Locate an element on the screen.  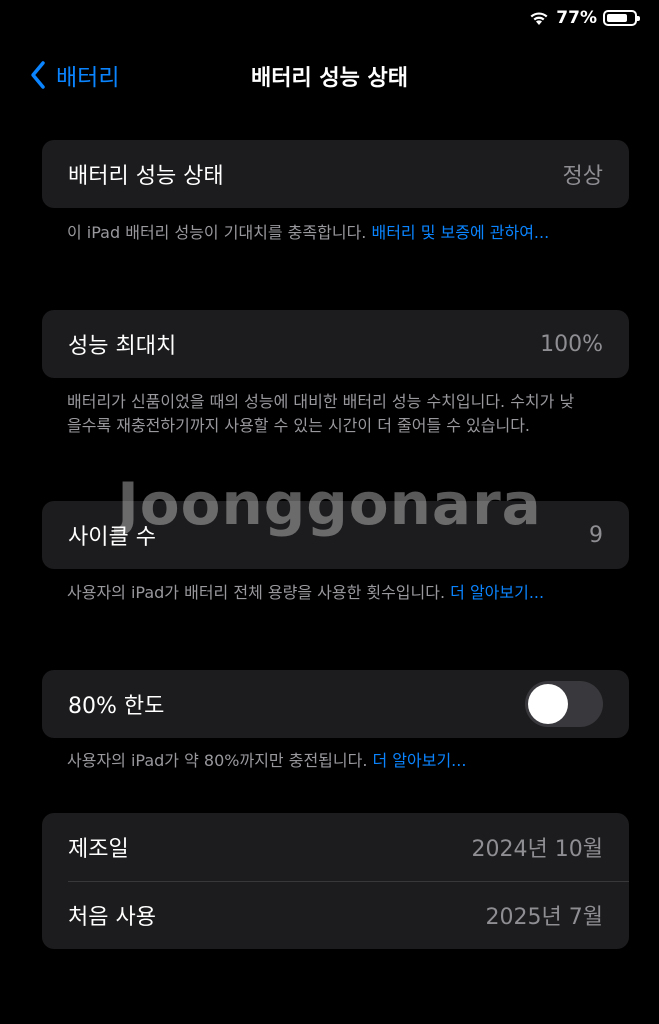
battery-icon is located at coordinates (621, 18).